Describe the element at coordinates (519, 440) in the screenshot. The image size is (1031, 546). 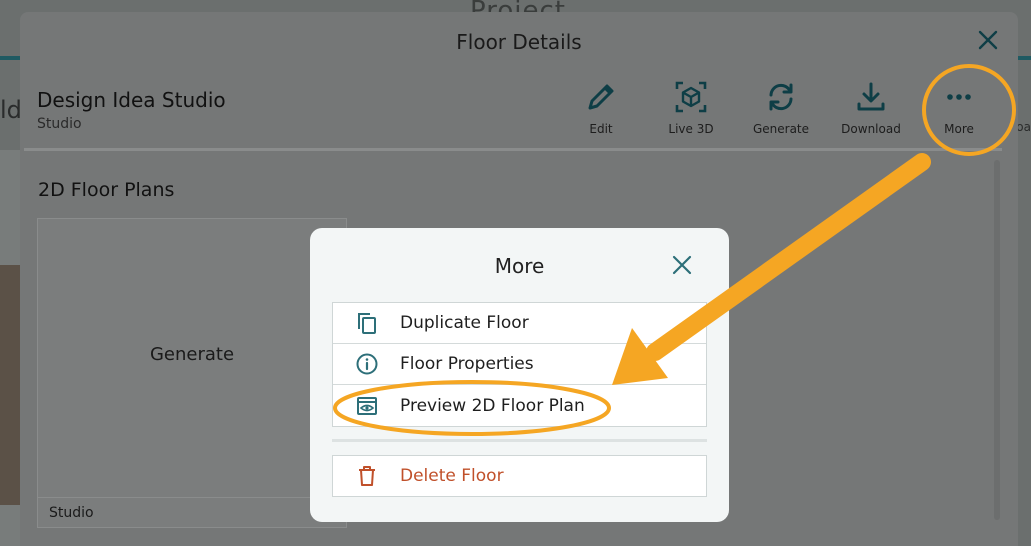
I see `menu-separator` at that location.